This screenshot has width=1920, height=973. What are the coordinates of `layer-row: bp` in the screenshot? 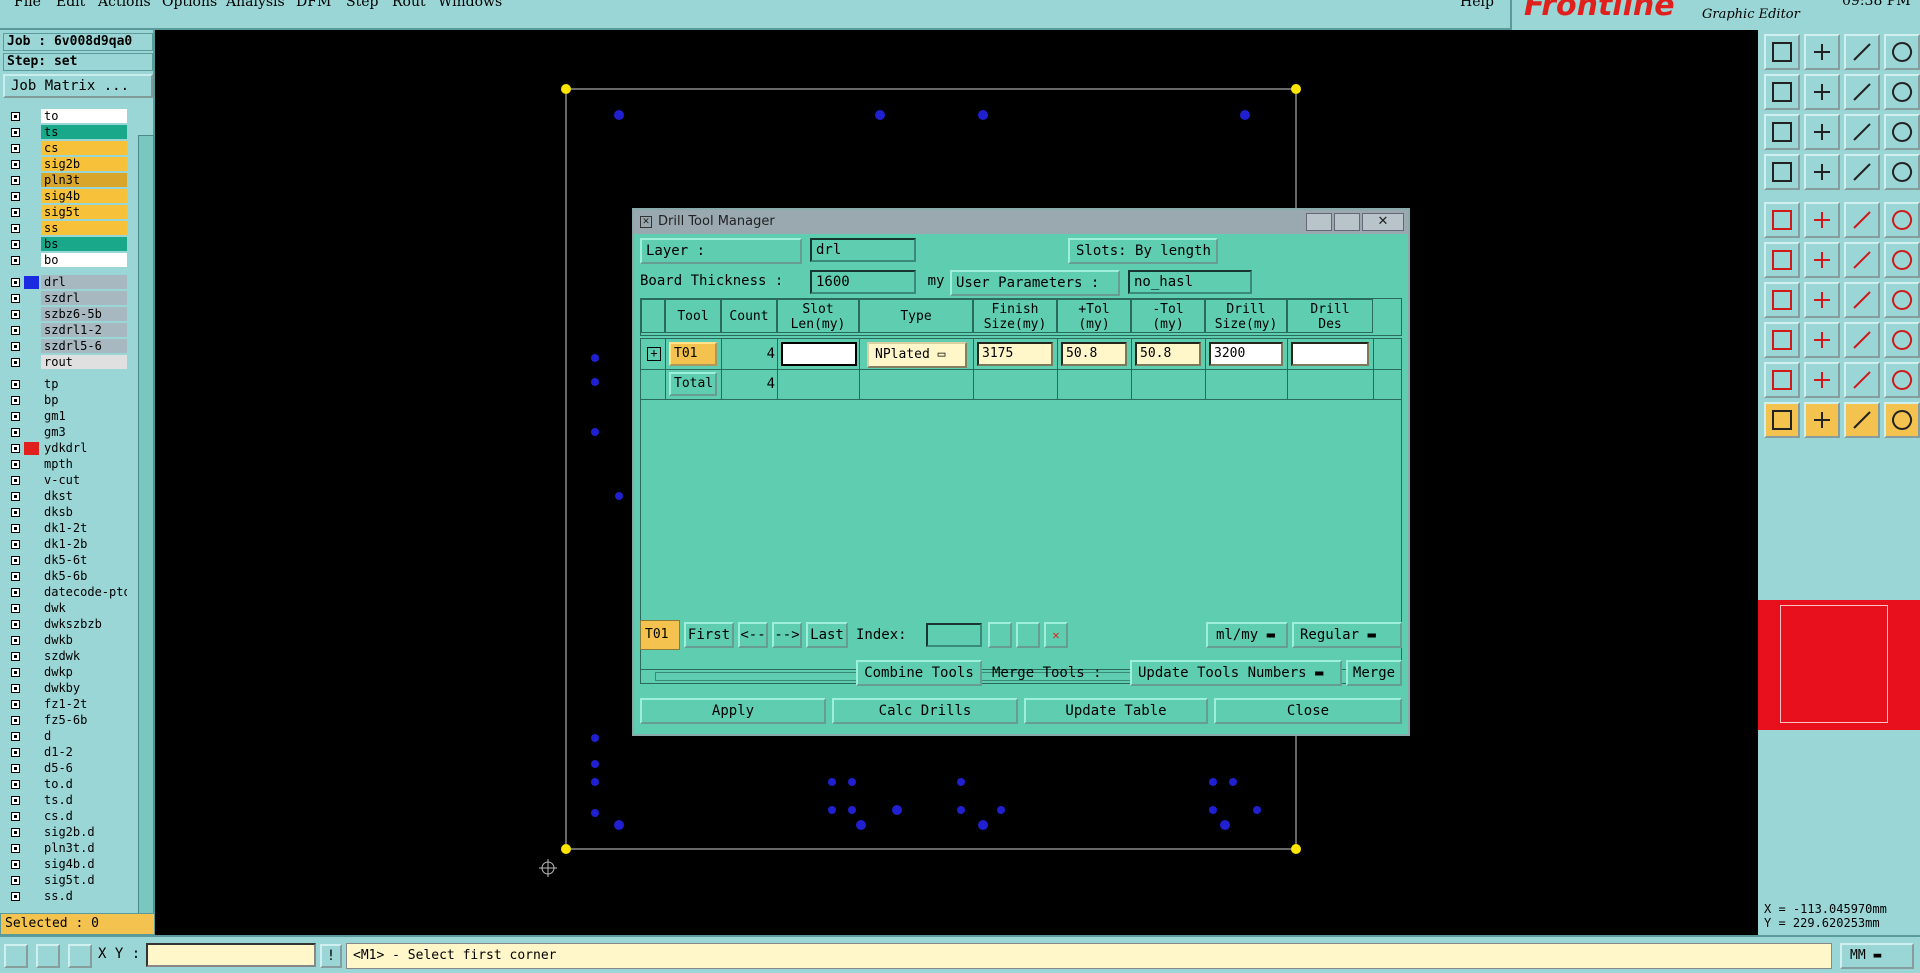 It's located at (65, 400).